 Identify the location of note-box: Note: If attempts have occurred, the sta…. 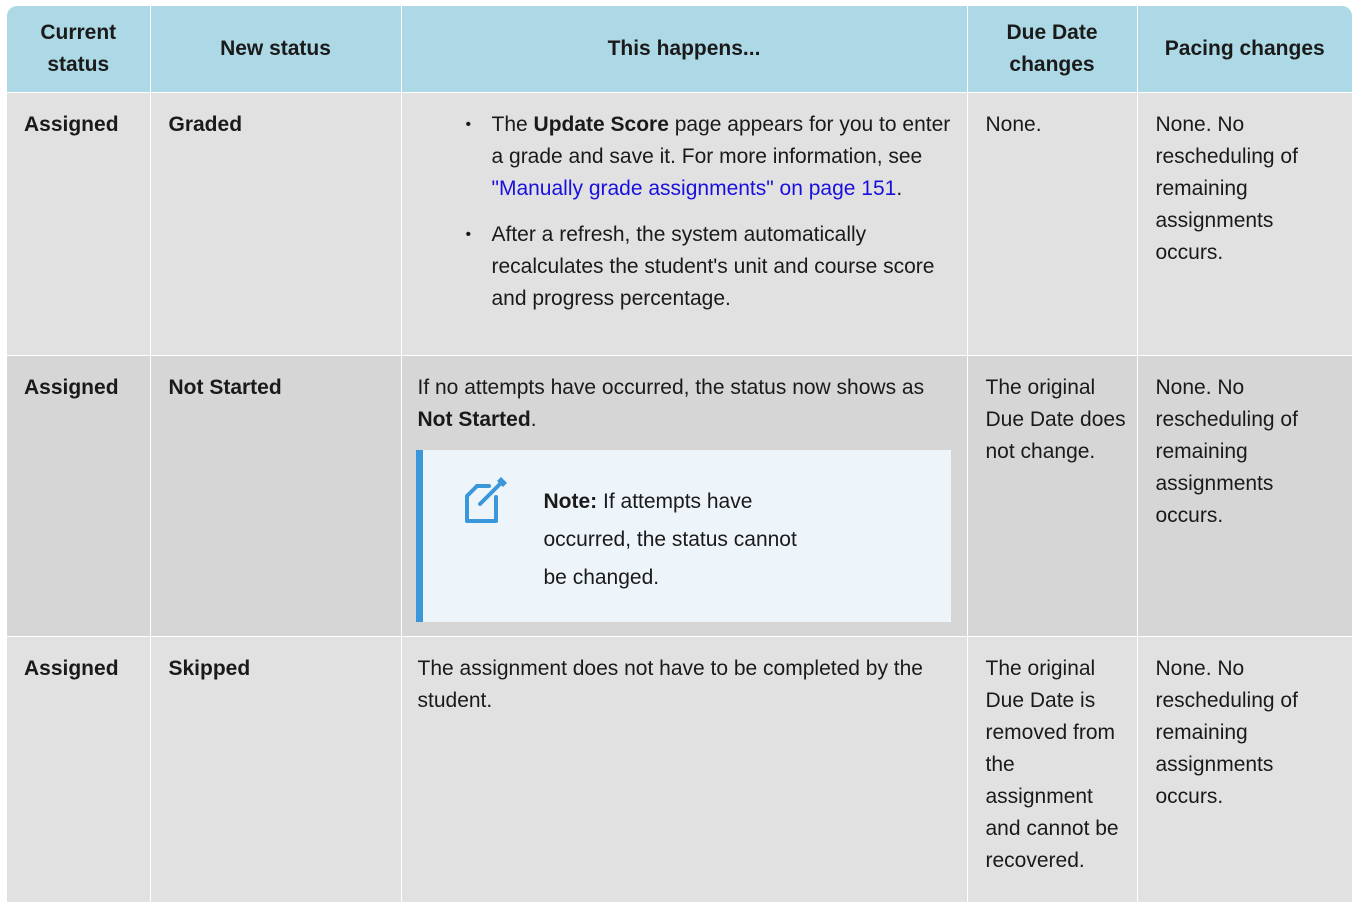
(683, 535).